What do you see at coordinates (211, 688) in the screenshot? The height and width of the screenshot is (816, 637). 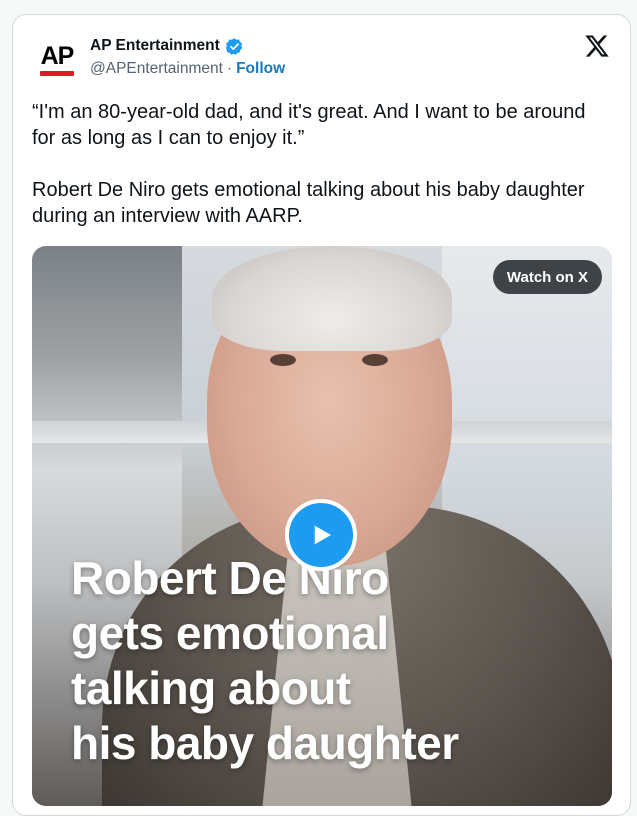 I see `headline-line: talking about` at bounding box center [211, 688].